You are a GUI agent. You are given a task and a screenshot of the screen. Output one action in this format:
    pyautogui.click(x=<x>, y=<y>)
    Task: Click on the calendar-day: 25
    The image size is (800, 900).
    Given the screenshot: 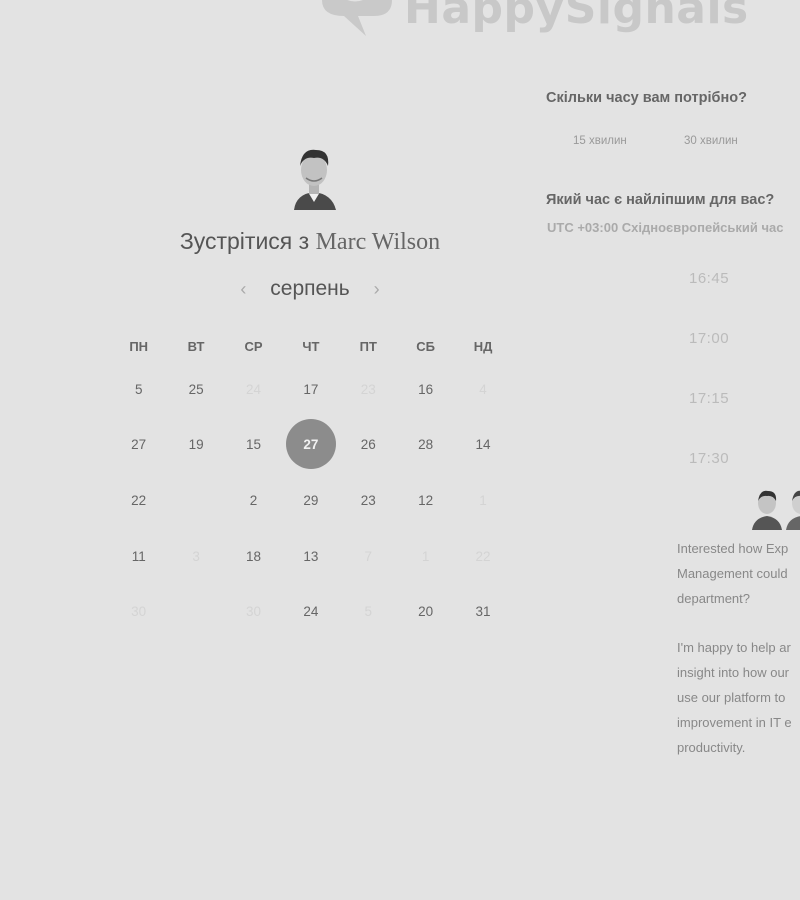 What is the action you would take?
    pyautogui.click(x=195, y=390)
    